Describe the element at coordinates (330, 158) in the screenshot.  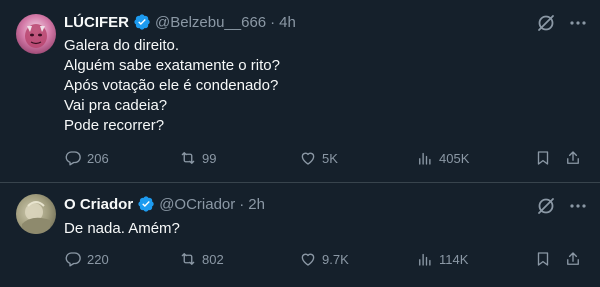
I see `like-count: 5K` at that location.